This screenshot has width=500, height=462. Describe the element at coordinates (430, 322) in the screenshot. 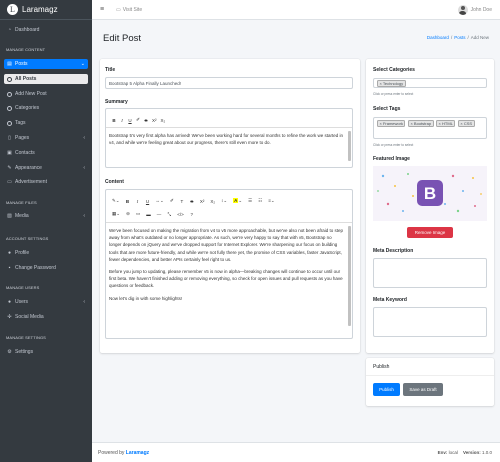

I see `meta-keyword-textarea` at that location.